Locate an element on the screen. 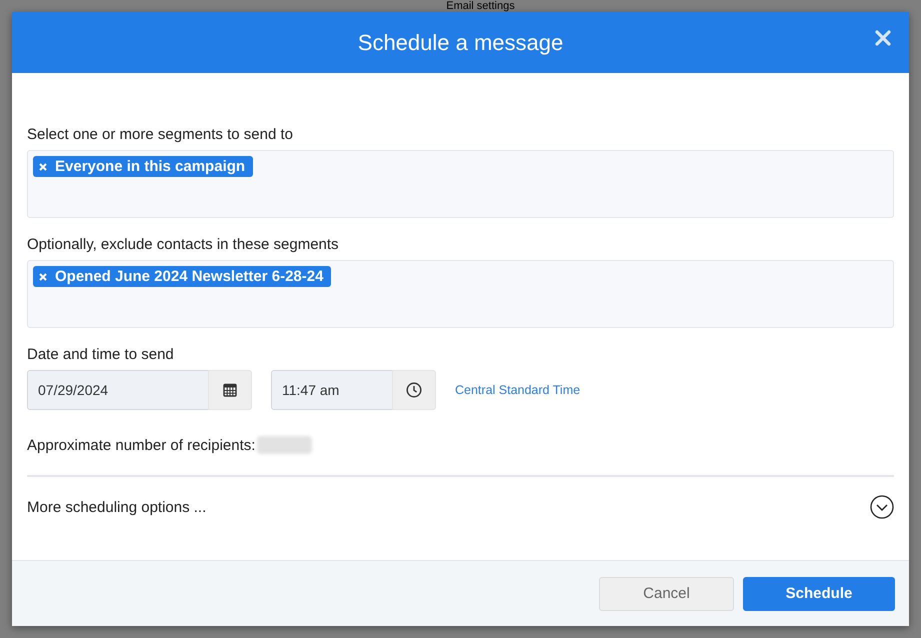 This screenshot has width=921, height=638. segment-tag: Opened June 2024 Newsletter 6-28-24 is located at coordinates (182, 276).